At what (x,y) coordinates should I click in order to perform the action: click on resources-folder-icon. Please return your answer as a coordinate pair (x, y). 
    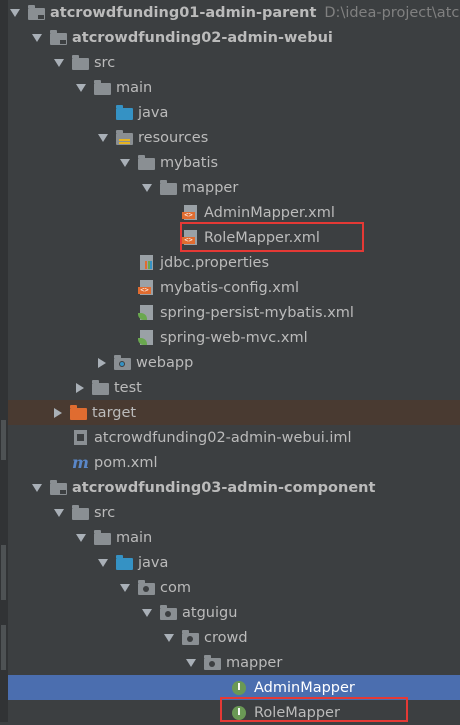
    Looking at the image, I should click on (124, 137).